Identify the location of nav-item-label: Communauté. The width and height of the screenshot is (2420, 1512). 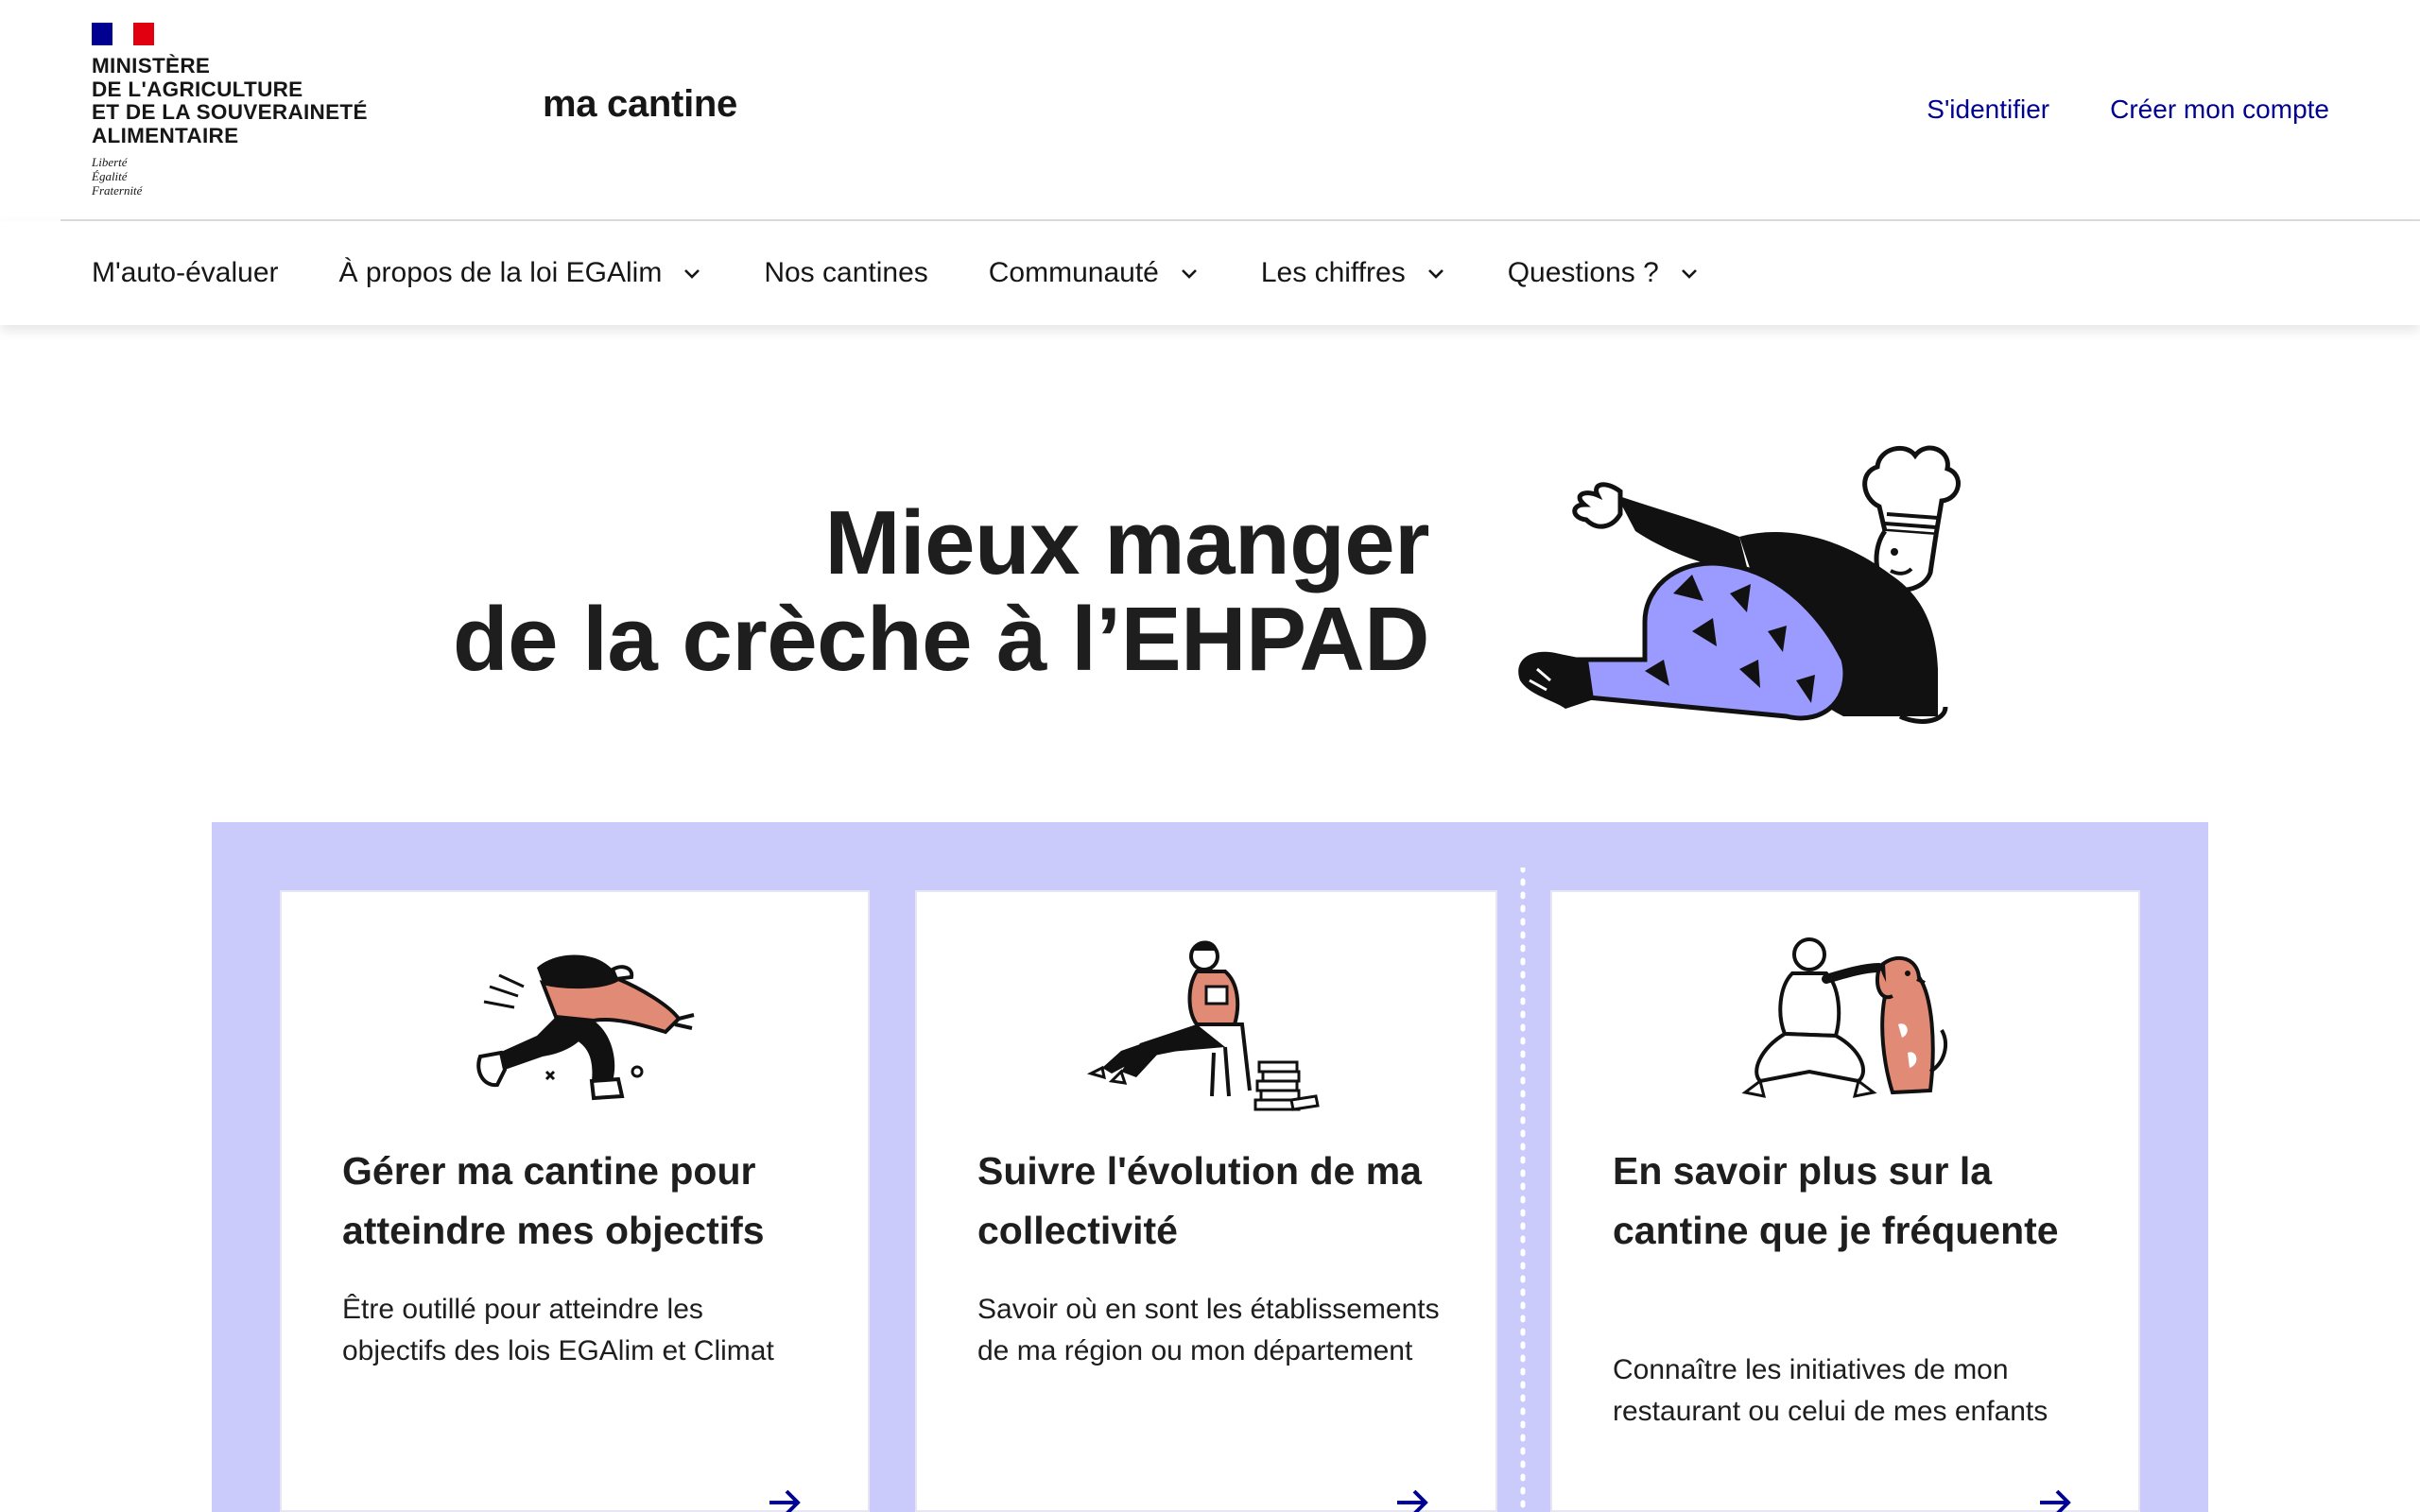
(1073, 272).